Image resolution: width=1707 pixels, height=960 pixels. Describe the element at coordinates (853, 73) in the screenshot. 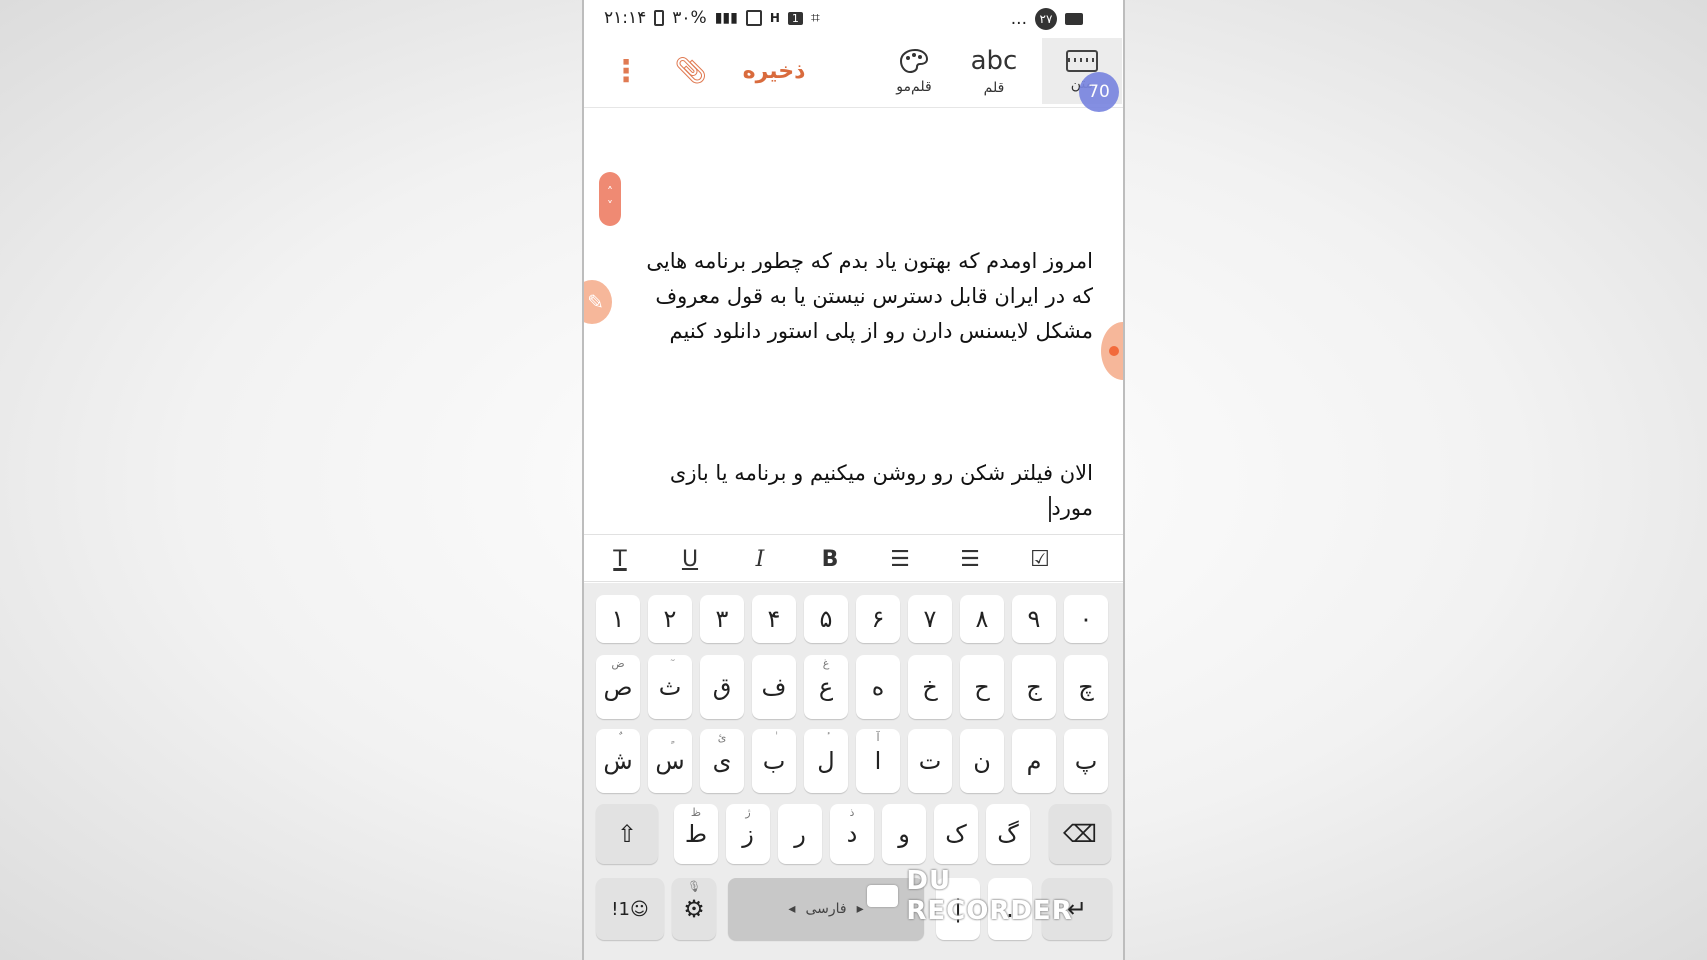

I see `note-toolbar: ⋮ 📎︎ ذخیره قلم‌مو abc قلم متن` at that location.